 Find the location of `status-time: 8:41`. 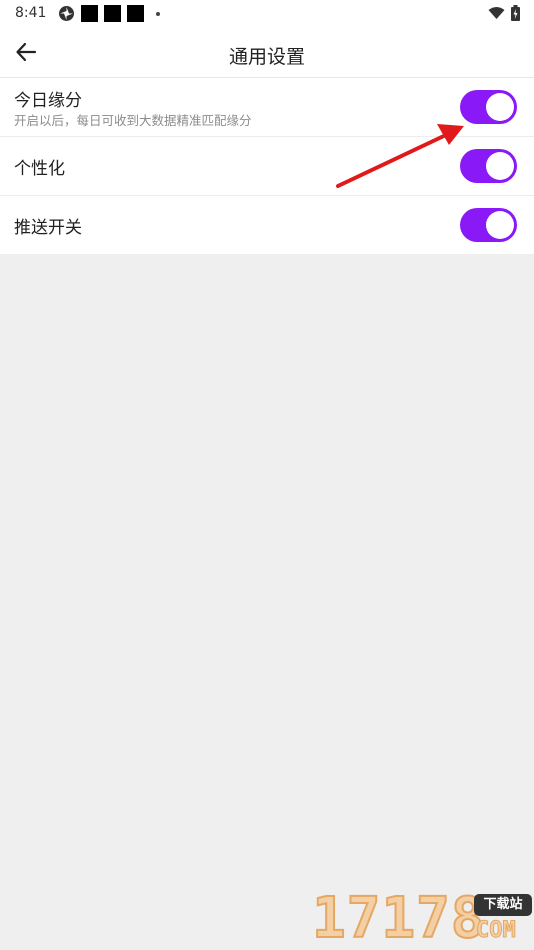

status-time: 8:41 is located at coordinates (31, 13).